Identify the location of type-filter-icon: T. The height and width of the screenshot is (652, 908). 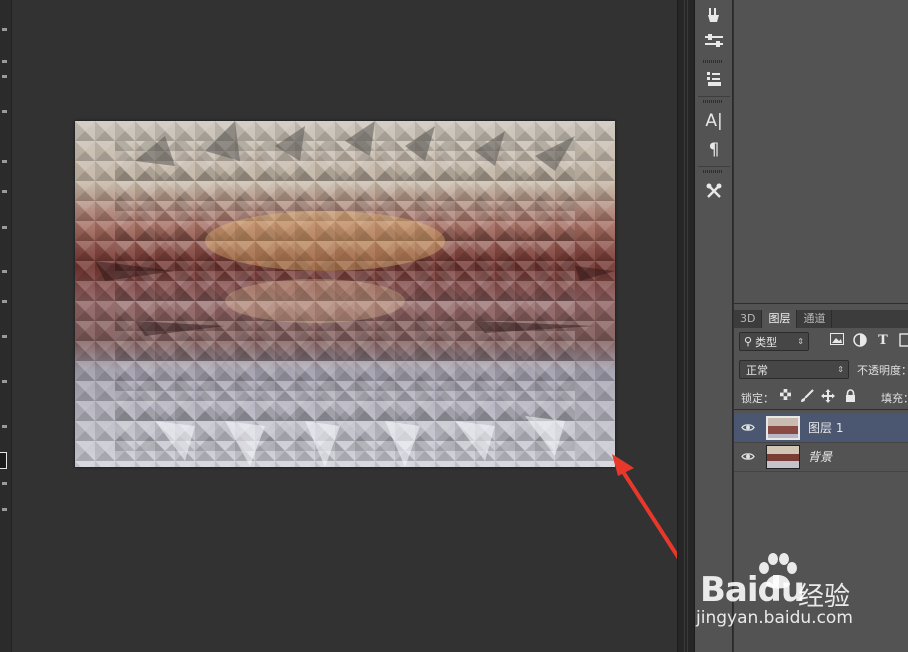
(883, 341).